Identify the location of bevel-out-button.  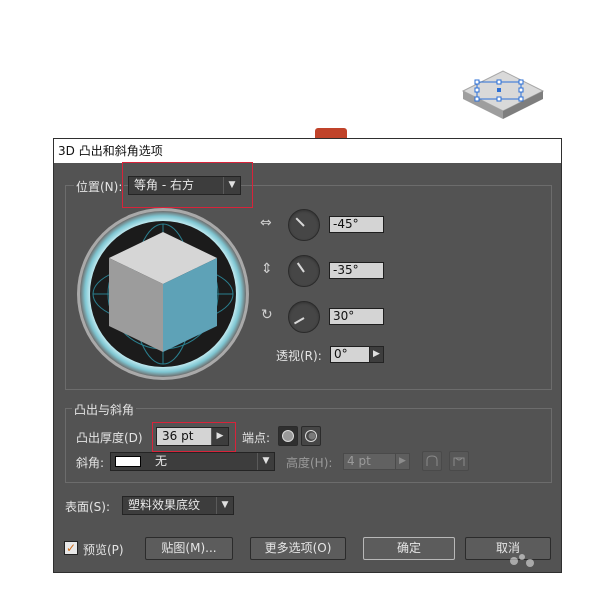
(432, 461).